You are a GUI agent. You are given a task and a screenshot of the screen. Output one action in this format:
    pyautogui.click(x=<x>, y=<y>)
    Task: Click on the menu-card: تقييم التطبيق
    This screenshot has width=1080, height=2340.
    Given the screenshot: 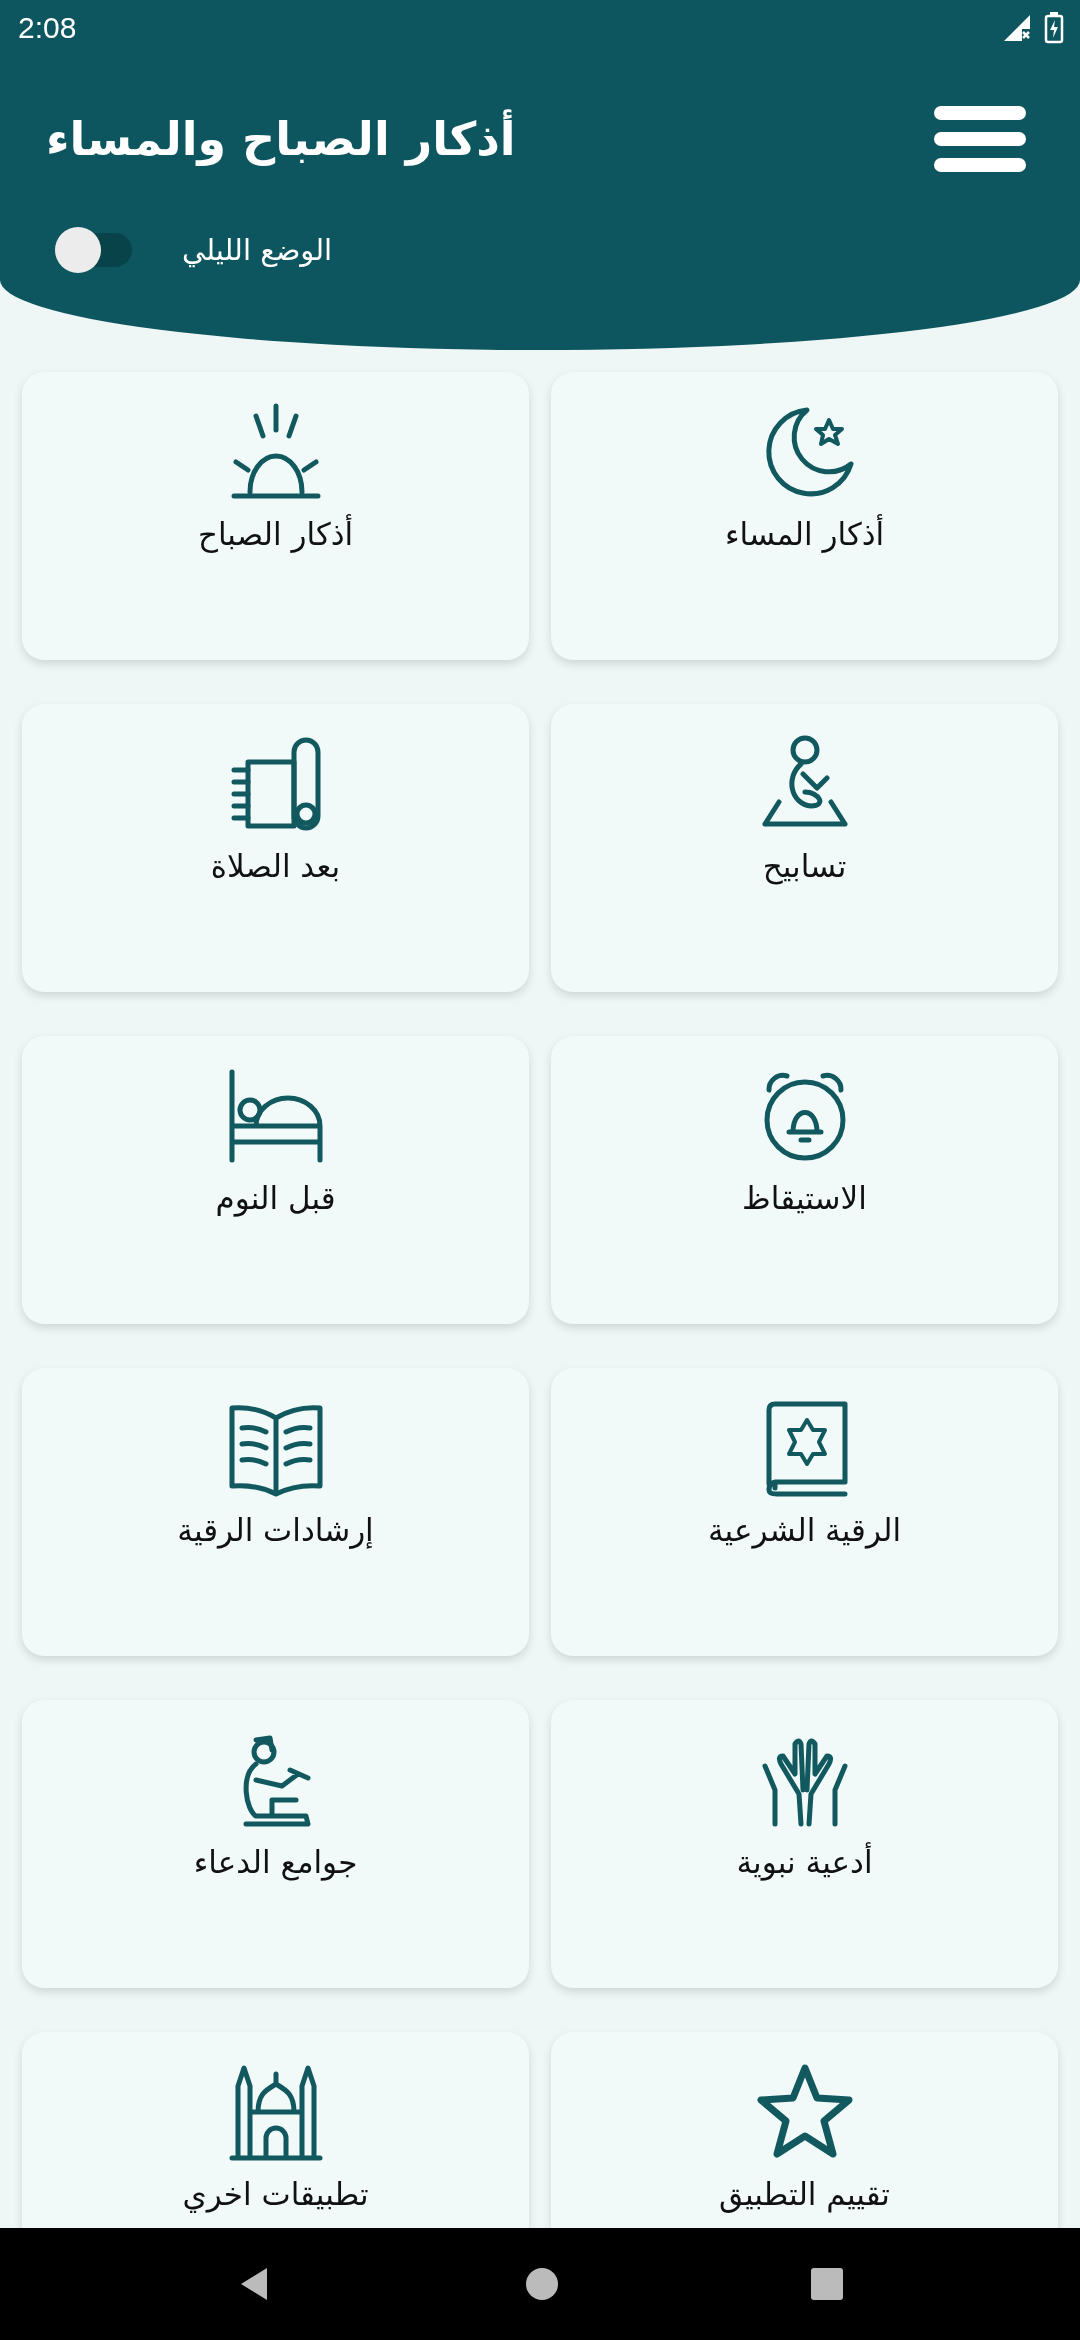 What is the action you would take?
    pyautogui.click(x=804, y=2130)
    